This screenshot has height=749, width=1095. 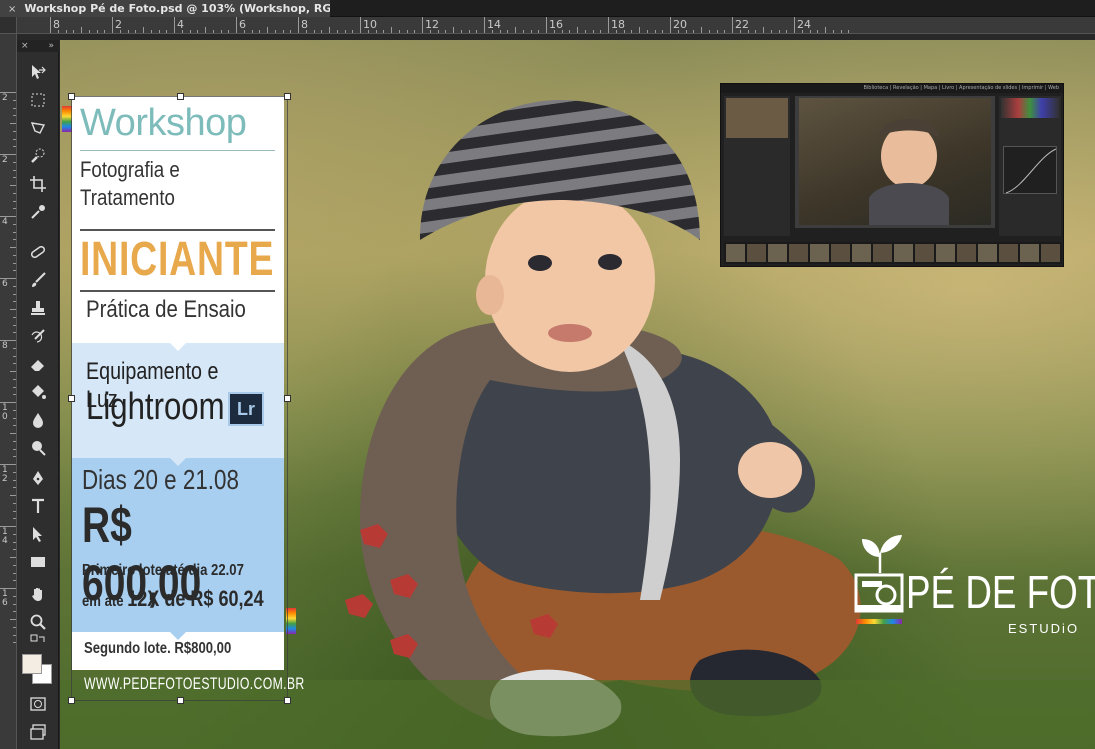 What do you see at coordinates (177, 259) in the screenshot?
I see `flyer-level: INICIANTE` at bounding box center [177, 259].